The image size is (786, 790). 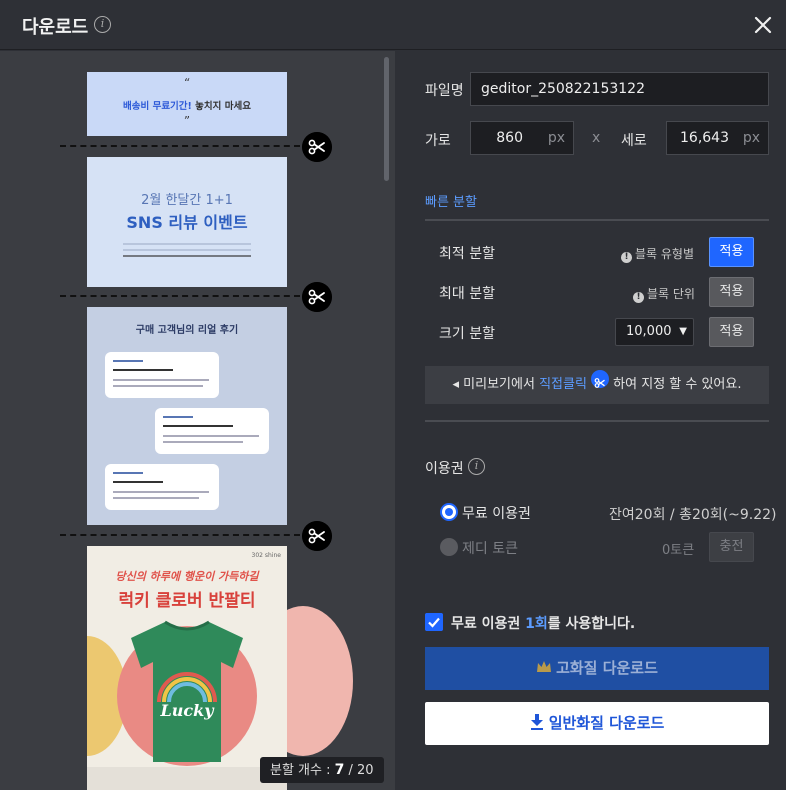 I want to click on free-license-status: 잔여20회 / 총20회(~9.22), so click(x=693, y=515).